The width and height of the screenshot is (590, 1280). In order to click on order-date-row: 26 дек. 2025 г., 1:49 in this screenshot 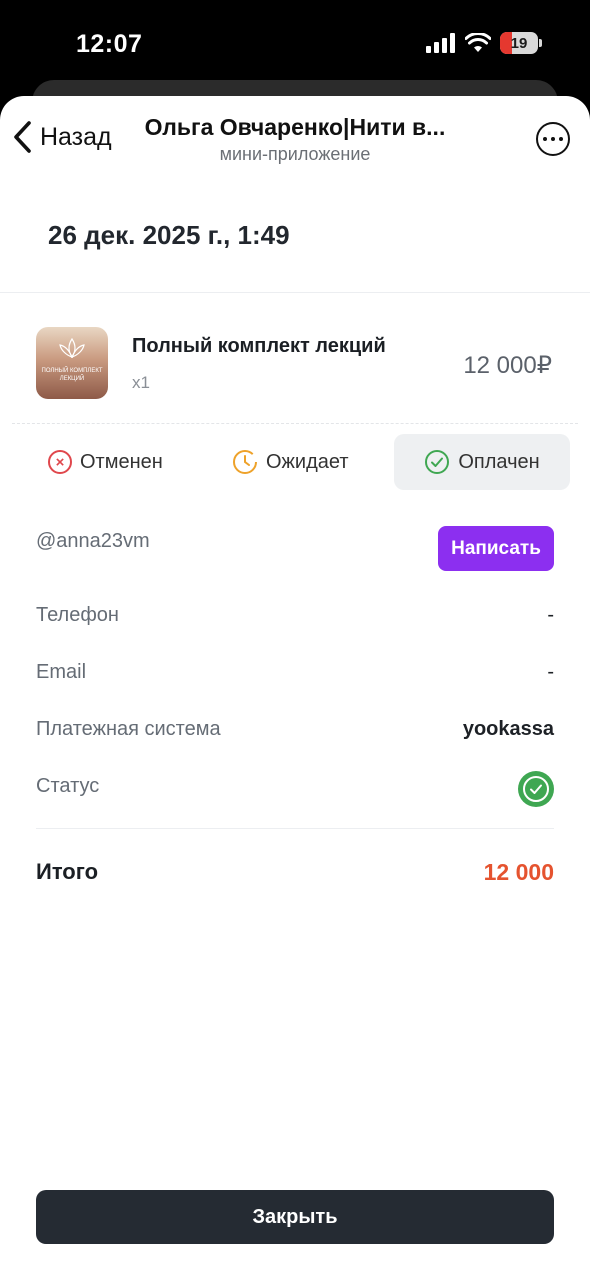, I will do `click(295, 242)`.